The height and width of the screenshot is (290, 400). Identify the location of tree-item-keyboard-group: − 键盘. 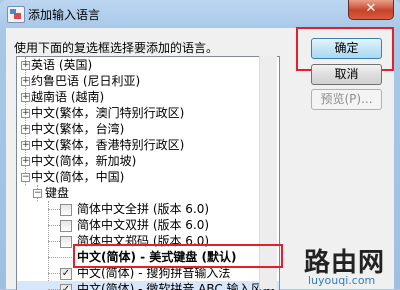
(148, 193).